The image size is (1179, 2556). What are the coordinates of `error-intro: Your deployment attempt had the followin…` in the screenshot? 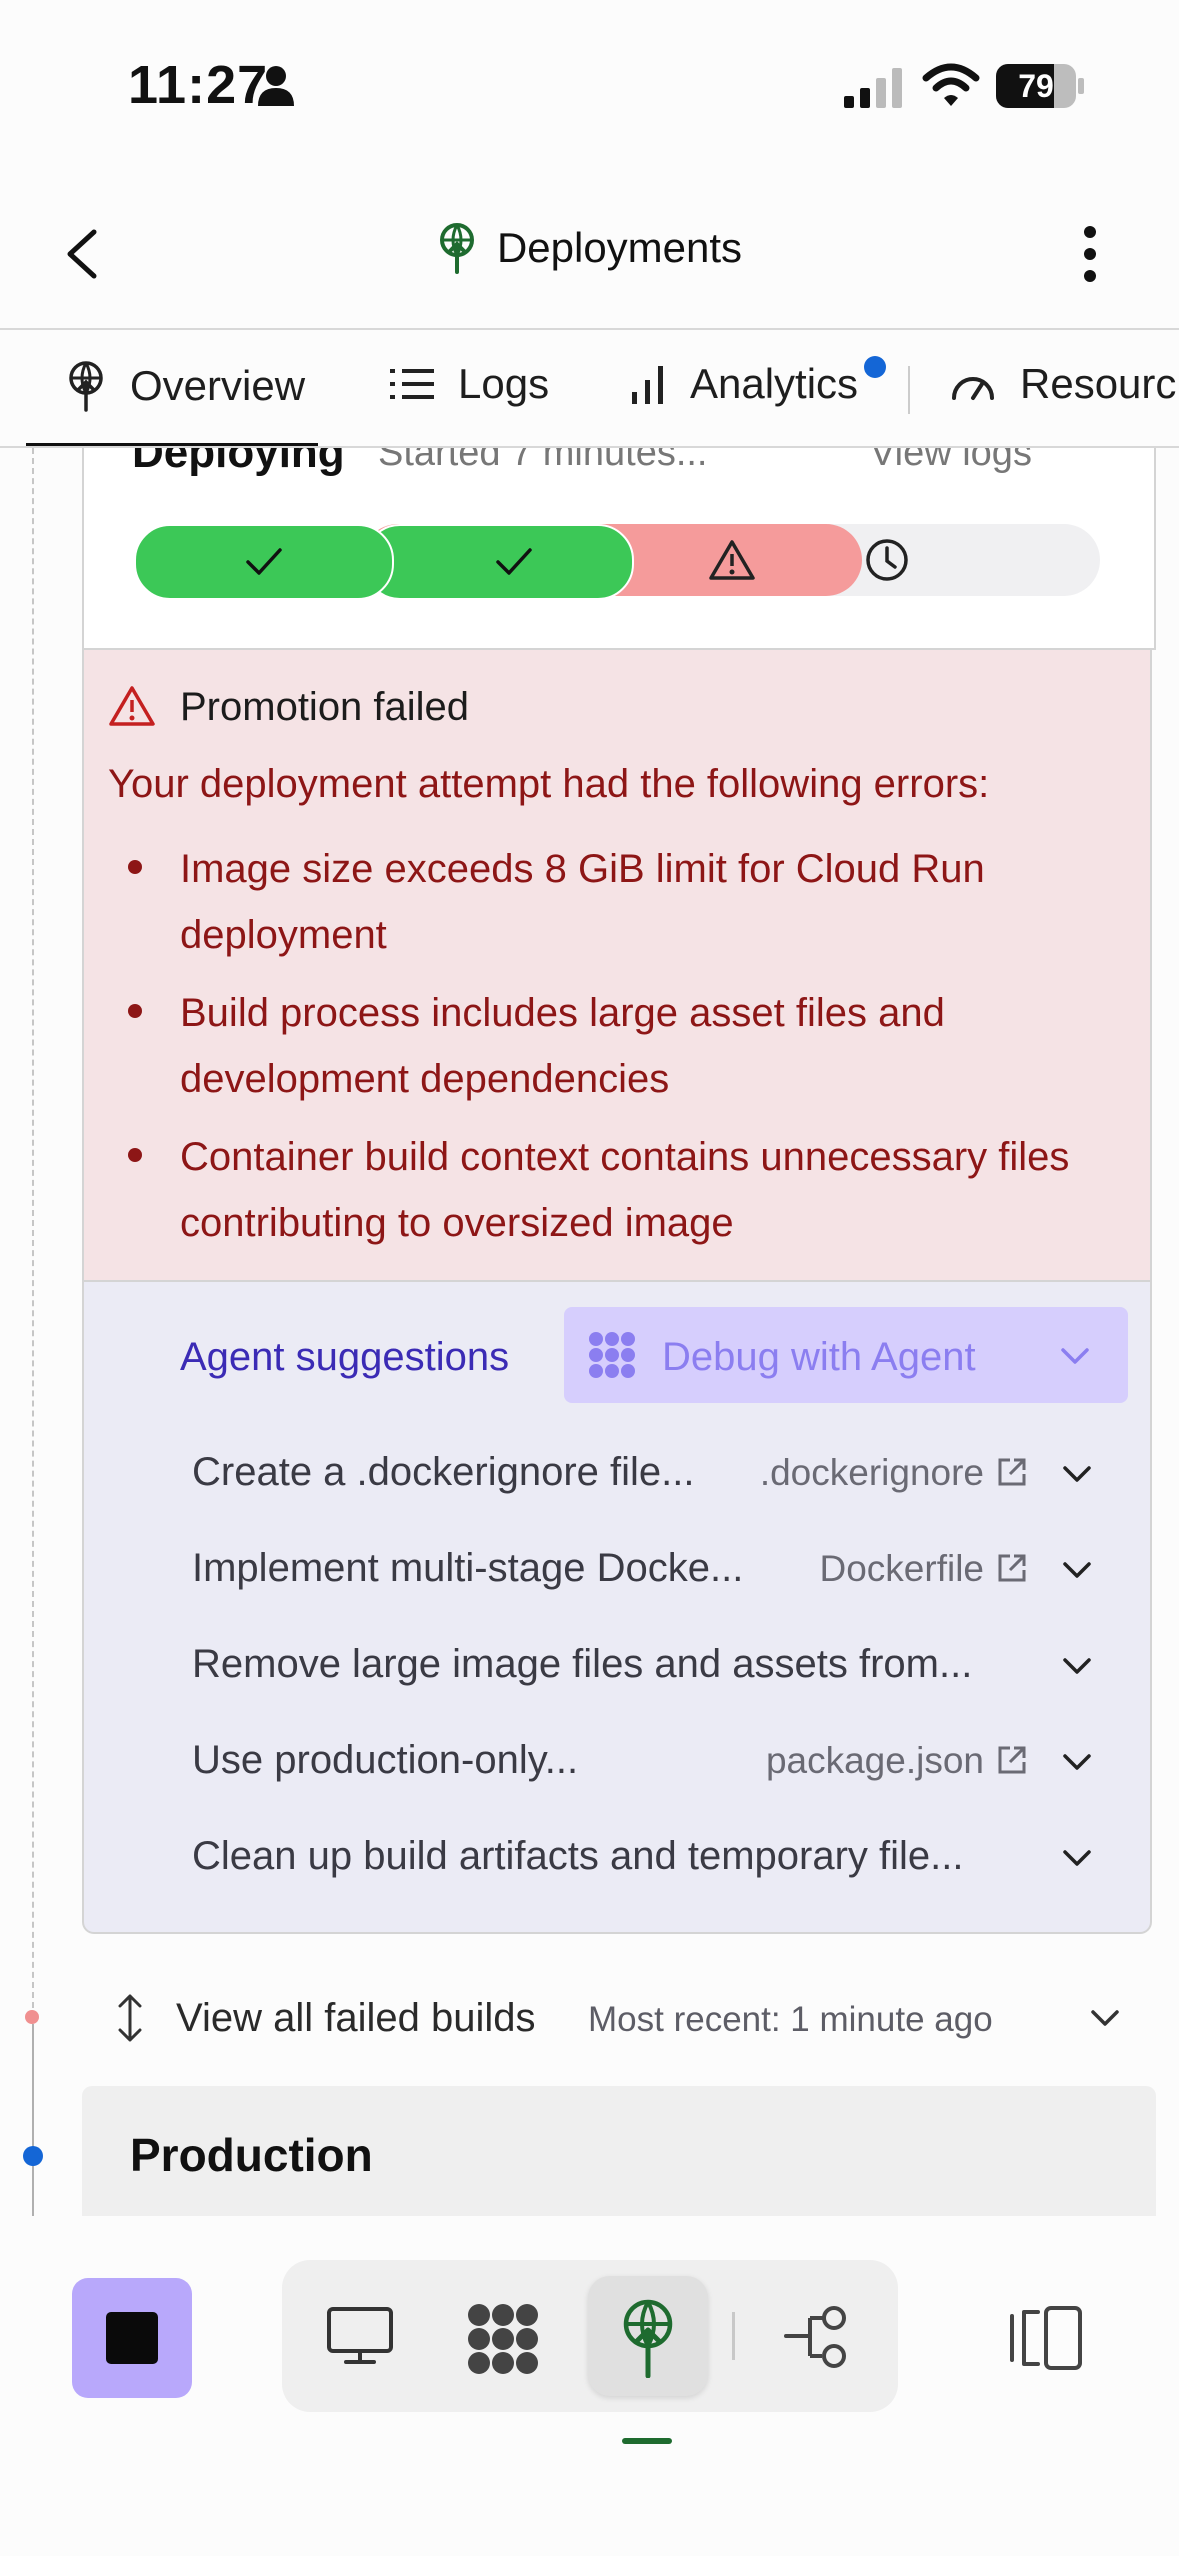 It's located at (549, 784).